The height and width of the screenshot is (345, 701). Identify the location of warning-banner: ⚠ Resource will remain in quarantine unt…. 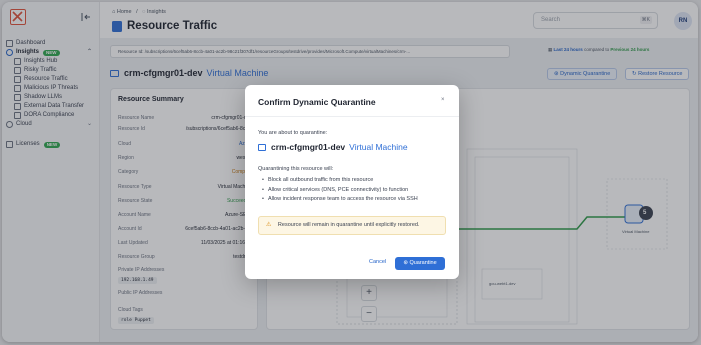
(352, 225).